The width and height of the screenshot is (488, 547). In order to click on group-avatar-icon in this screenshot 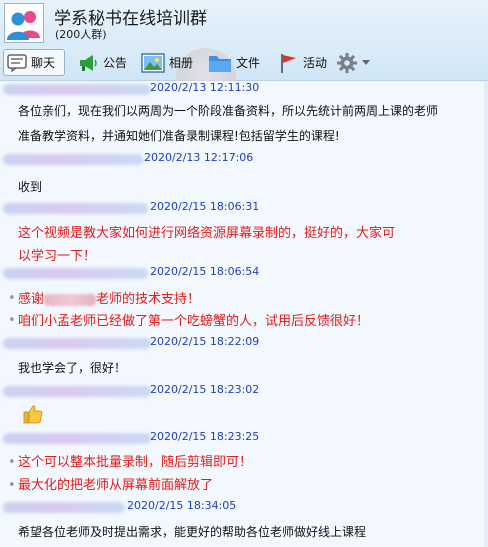, I will do `click(24, 23)`.